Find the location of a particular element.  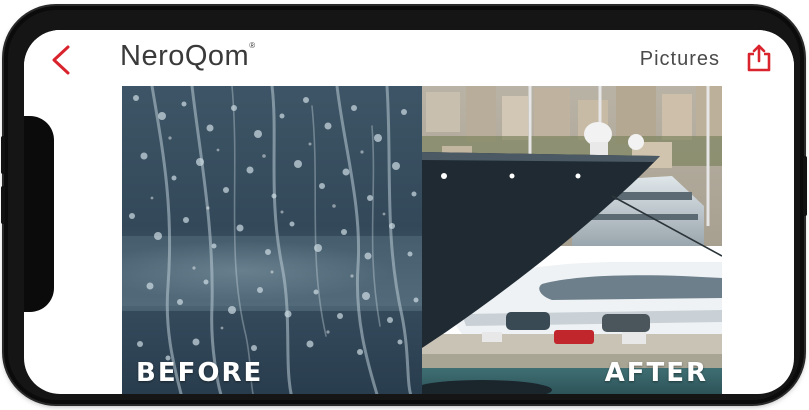

registered-mark: ® is located at coordinates (252, 46).